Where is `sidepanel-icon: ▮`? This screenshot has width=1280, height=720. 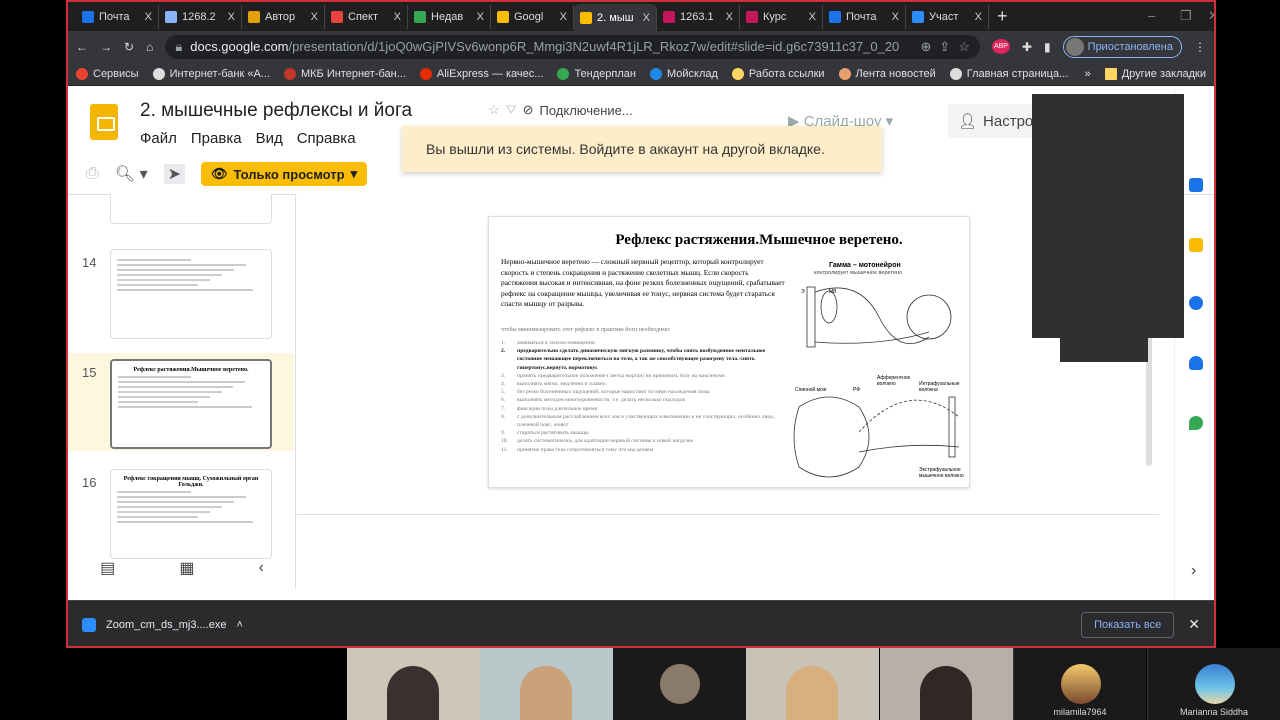 sidepanel-icon: ▮ is located at coordinates (1047, 47).